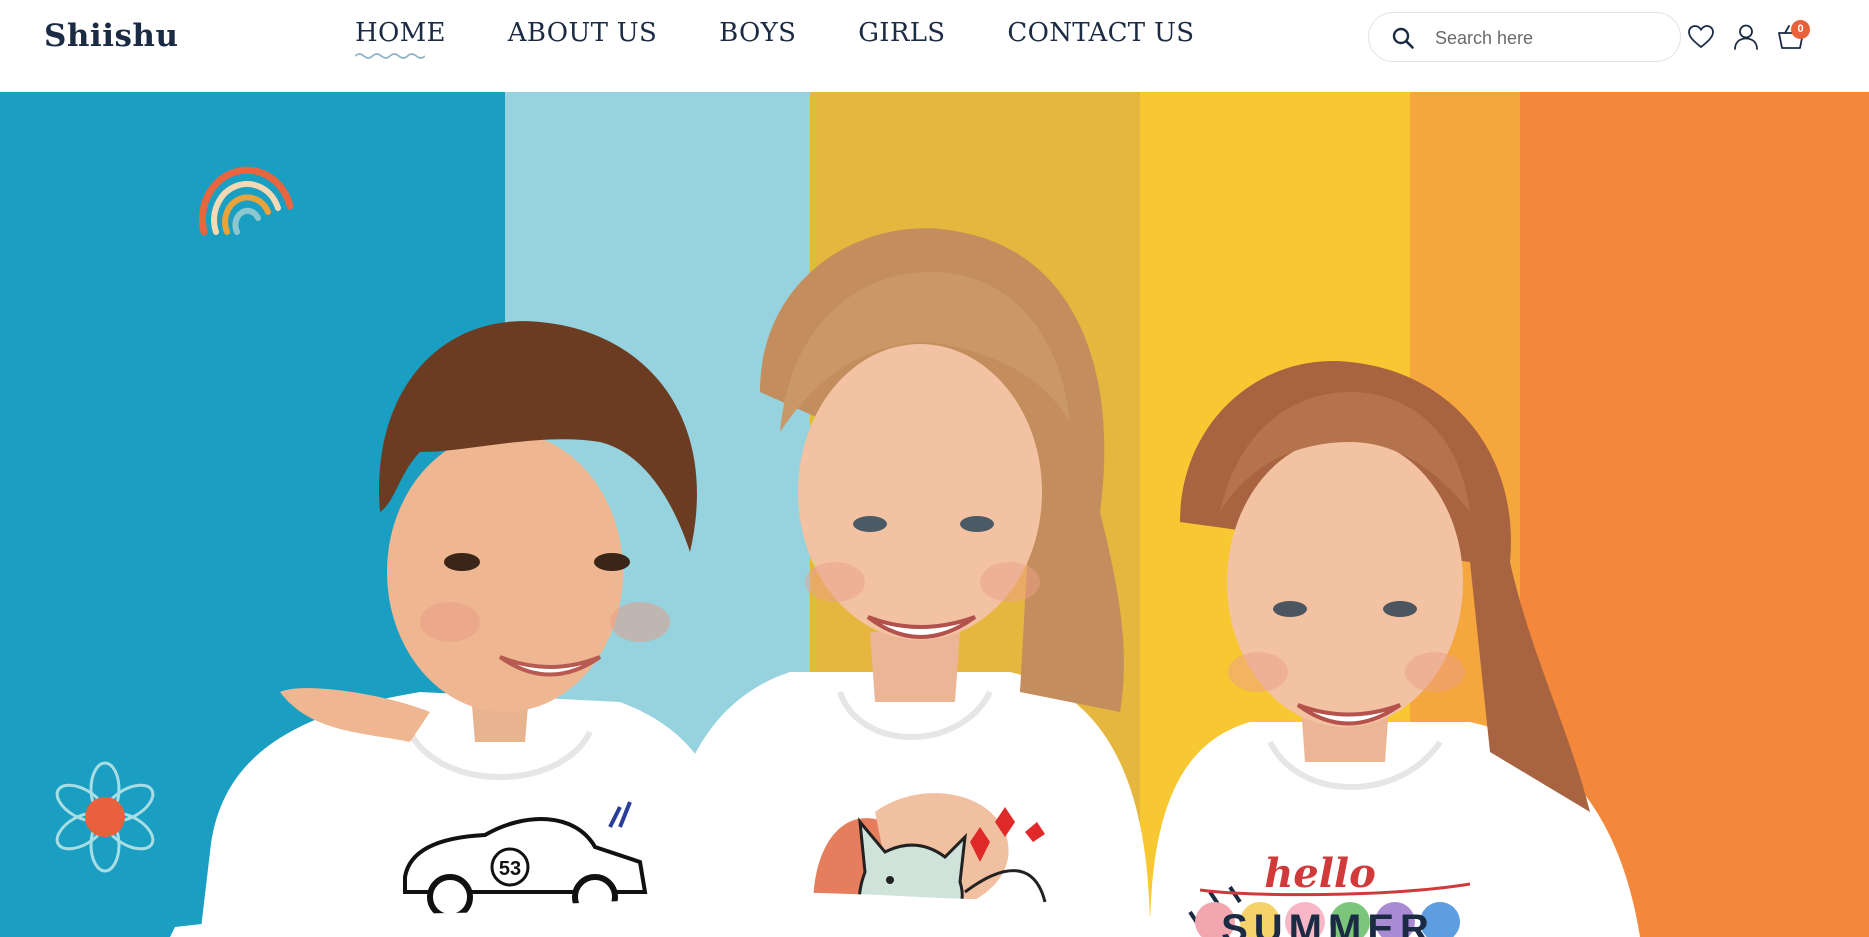  What do you see at coordinates (111, 36) in the screenshot?
I see `brand-logo: Shiishu` at bounding box center [111, 36].